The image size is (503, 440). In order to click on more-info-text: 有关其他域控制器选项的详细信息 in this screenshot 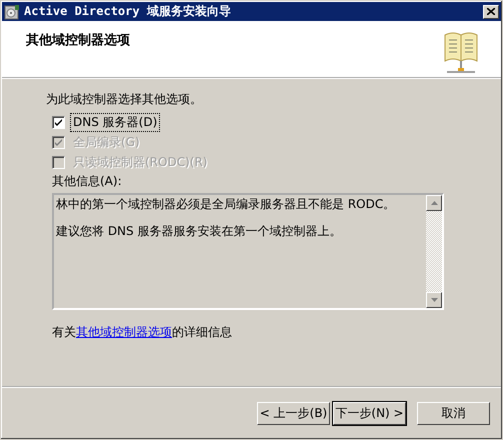, I will do `click(142, 332)`.